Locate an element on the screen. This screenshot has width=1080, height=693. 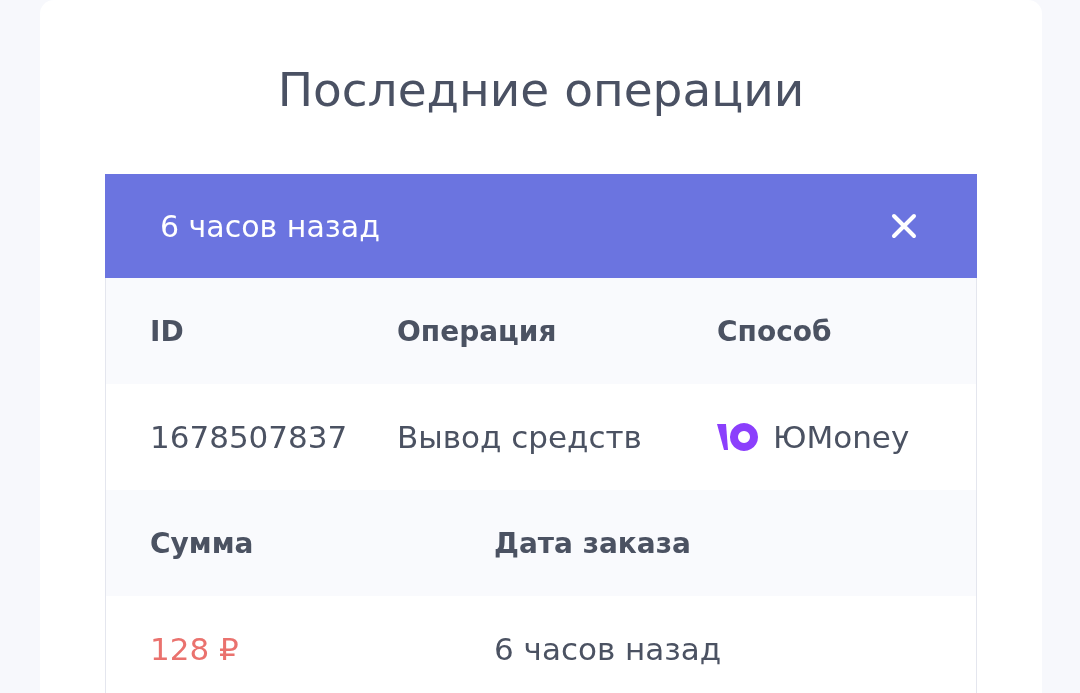
table-cell-text: Вывод средств is located at coordinates (520, 437).